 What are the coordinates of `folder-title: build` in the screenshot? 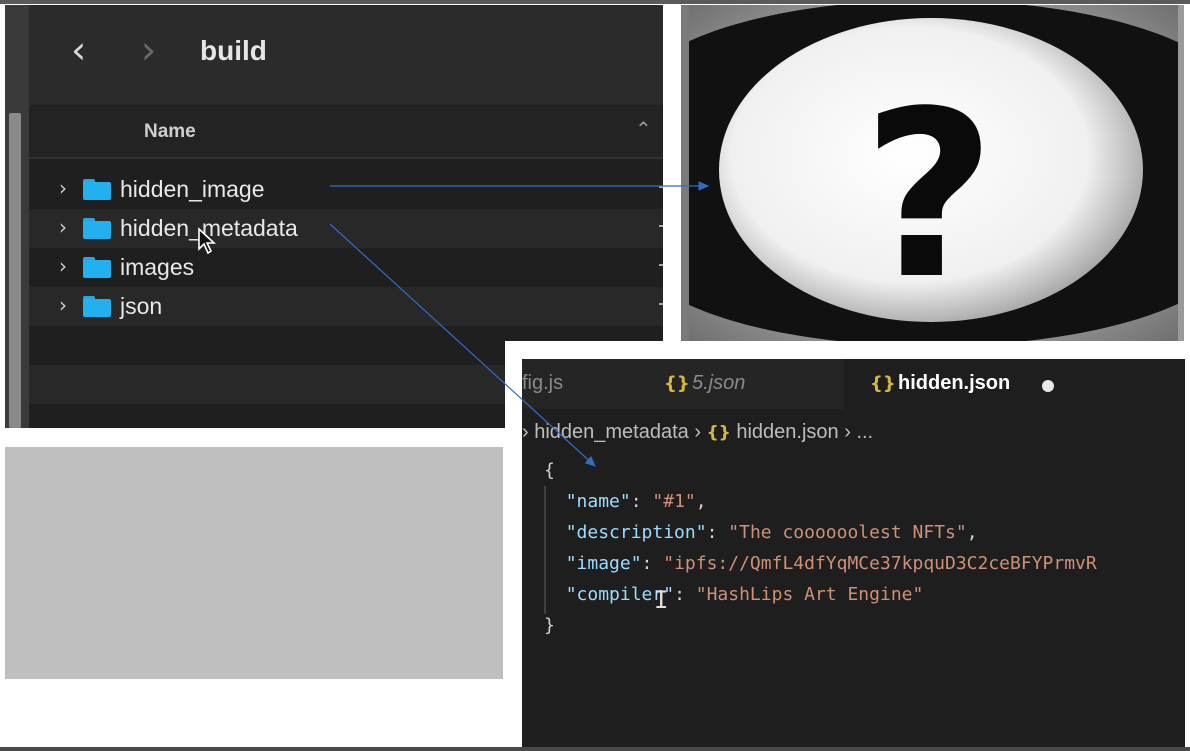 It's located at (233, 50).